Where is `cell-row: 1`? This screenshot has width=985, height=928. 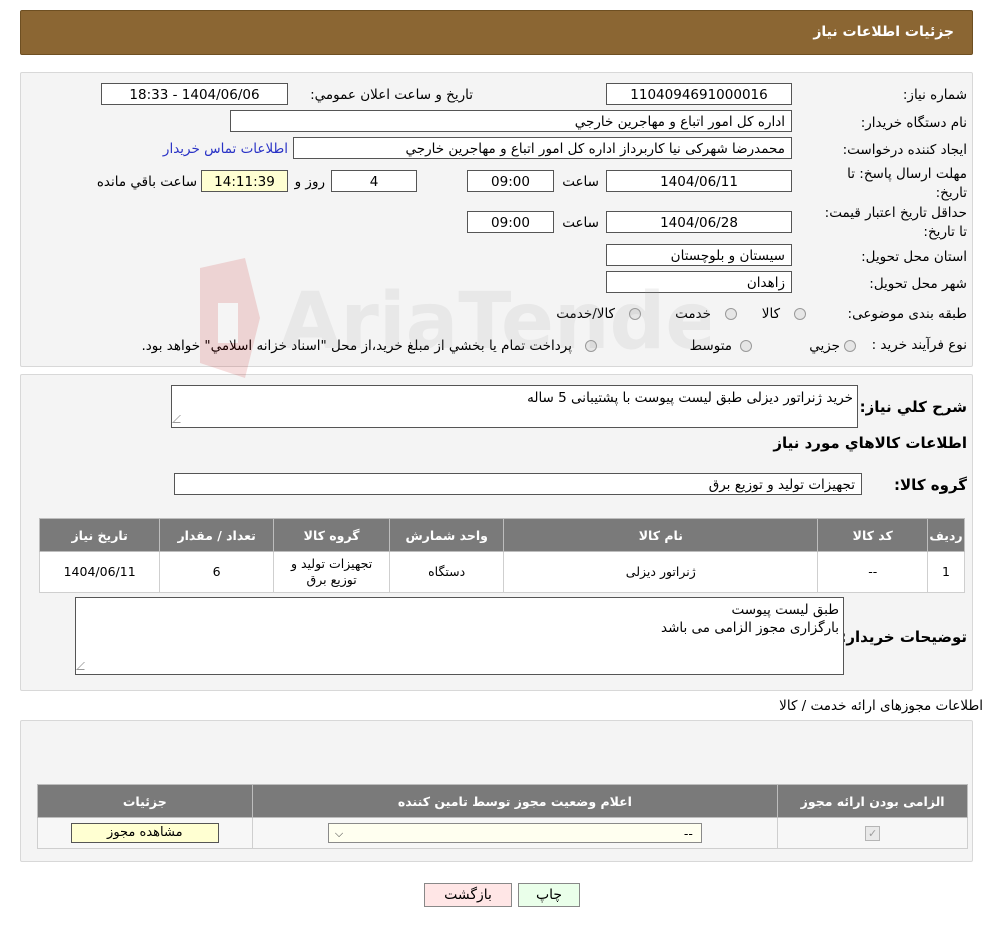
cell-row: 1 is located at coordinates (946, 572).